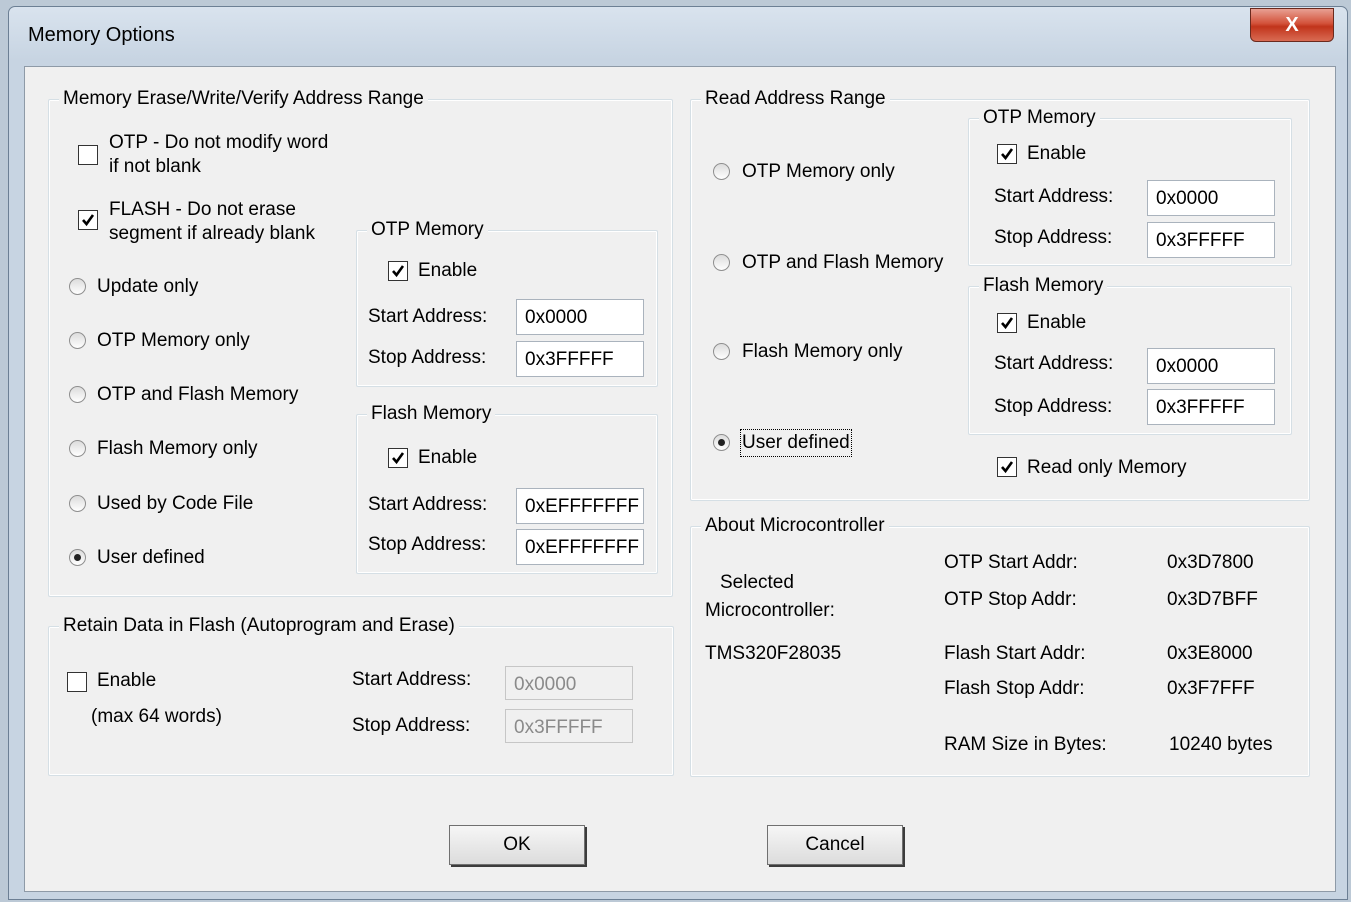 The width and height of the screenshot is (1351, 902). I want to click on selected-mcu-label-2: Microcontroller:, so click(770, 610).